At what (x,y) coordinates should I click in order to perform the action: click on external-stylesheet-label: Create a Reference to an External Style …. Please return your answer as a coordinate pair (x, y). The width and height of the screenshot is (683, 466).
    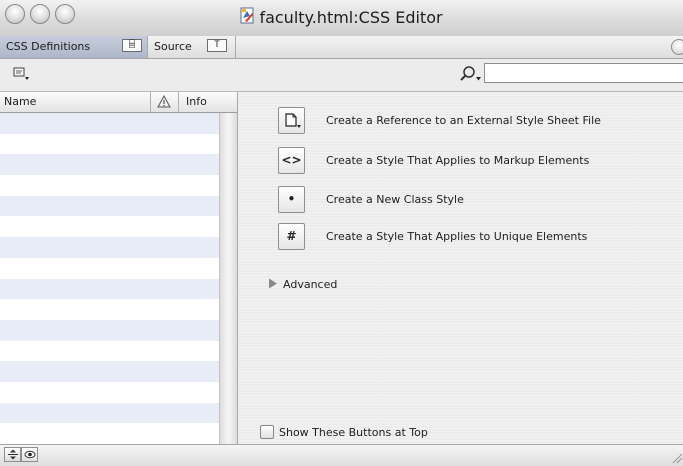
    Looking at the image, I should click on (463, 120).